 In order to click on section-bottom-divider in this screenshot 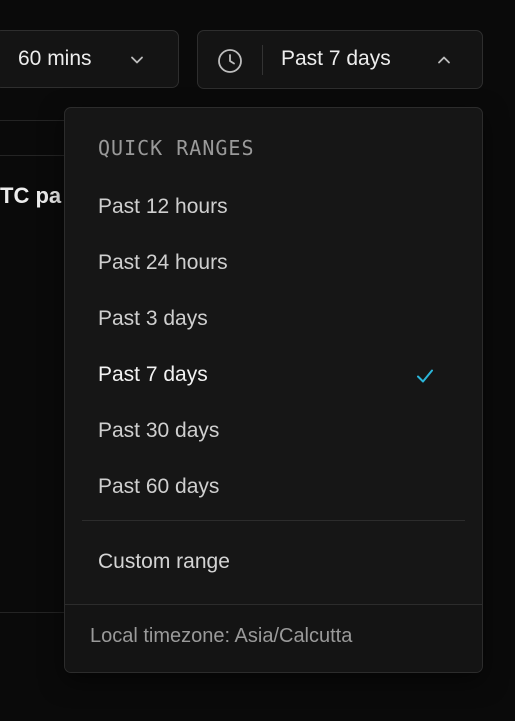, I will do `click(32, 612)`.